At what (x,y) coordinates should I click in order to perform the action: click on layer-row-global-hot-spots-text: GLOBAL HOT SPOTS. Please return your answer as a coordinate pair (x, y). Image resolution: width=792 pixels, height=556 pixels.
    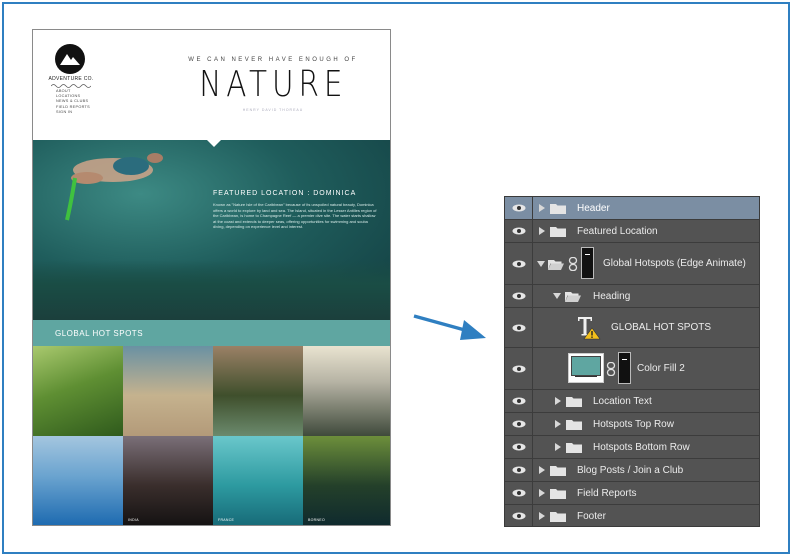
    Looking at the image, I should click on (632, 328).